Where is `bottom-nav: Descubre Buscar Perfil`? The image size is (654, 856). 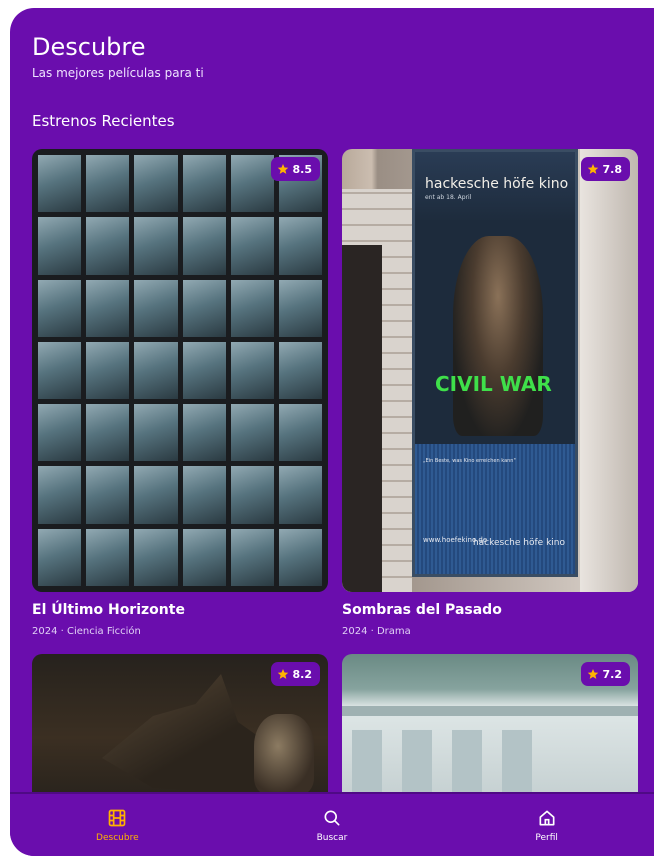
bottom-nav: Descubre Buscar Perfil is located at coordinates (332, 824).